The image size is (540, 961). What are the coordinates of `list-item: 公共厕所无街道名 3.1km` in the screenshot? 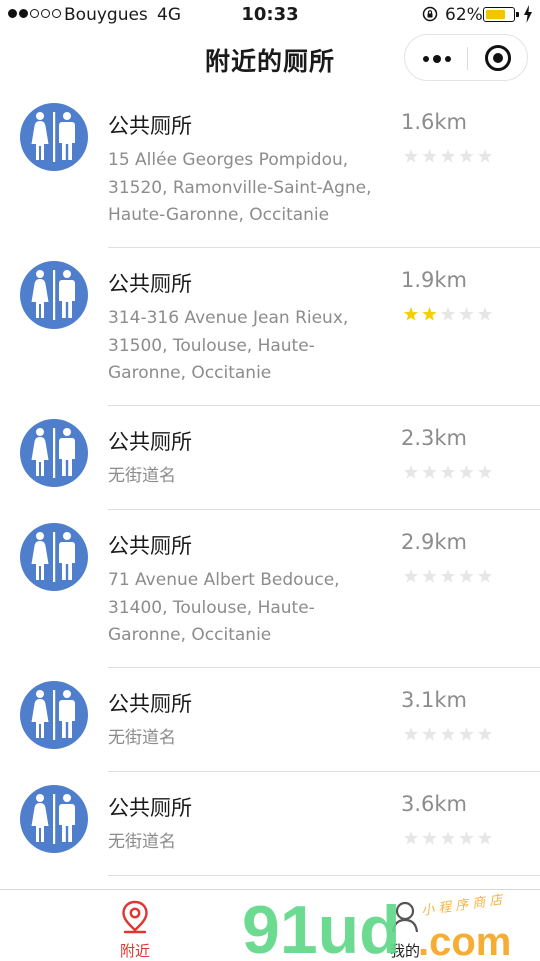 It's located at (270, 720).